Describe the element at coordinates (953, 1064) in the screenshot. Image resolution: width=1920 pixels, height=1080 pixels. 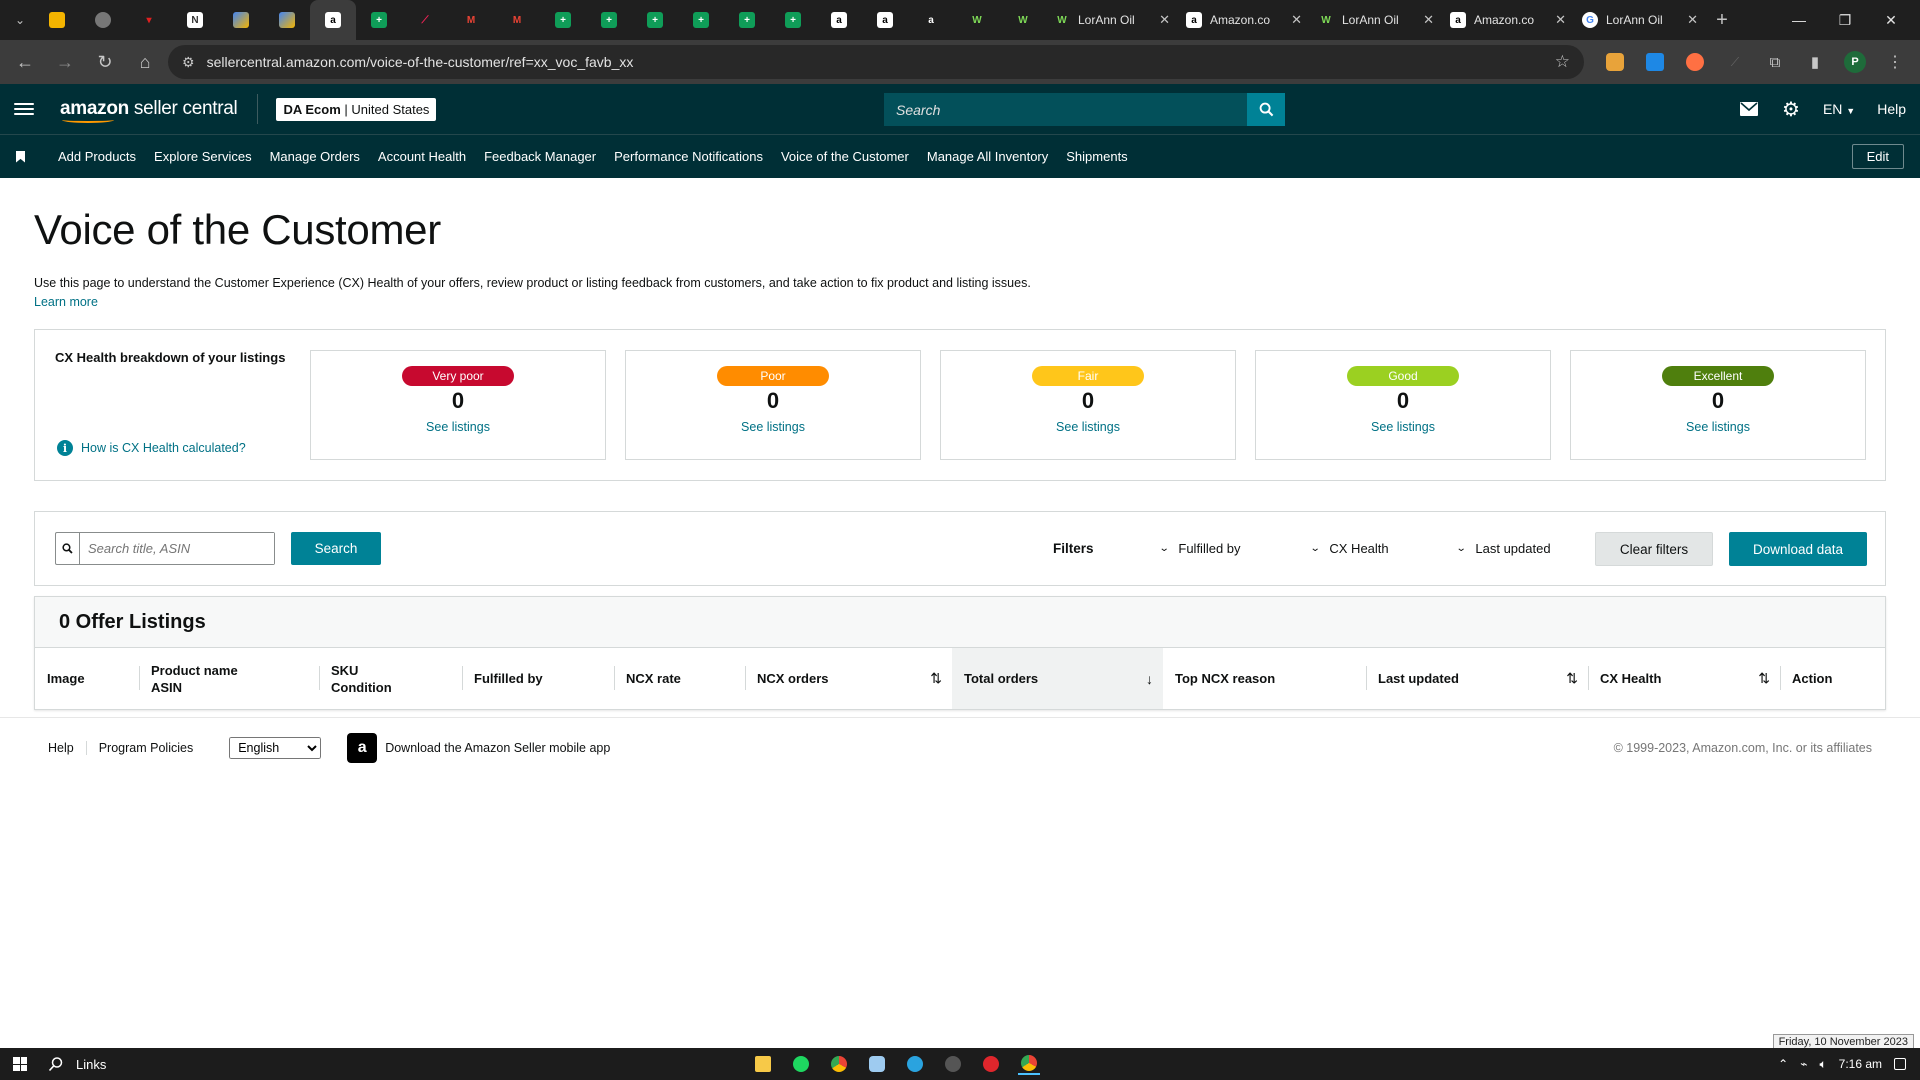
I see `app-icon` at that location.